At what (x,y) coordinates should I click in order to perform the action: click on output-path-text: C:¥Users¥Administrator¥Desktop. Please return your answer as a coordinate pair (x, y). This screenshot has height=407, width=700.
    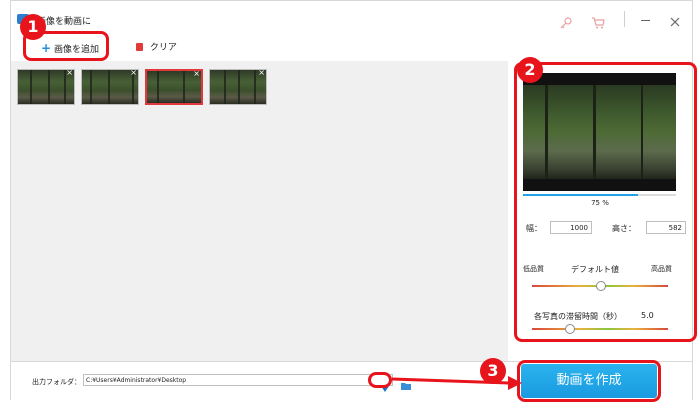
    Looking at the image, I should click on (136, 380).